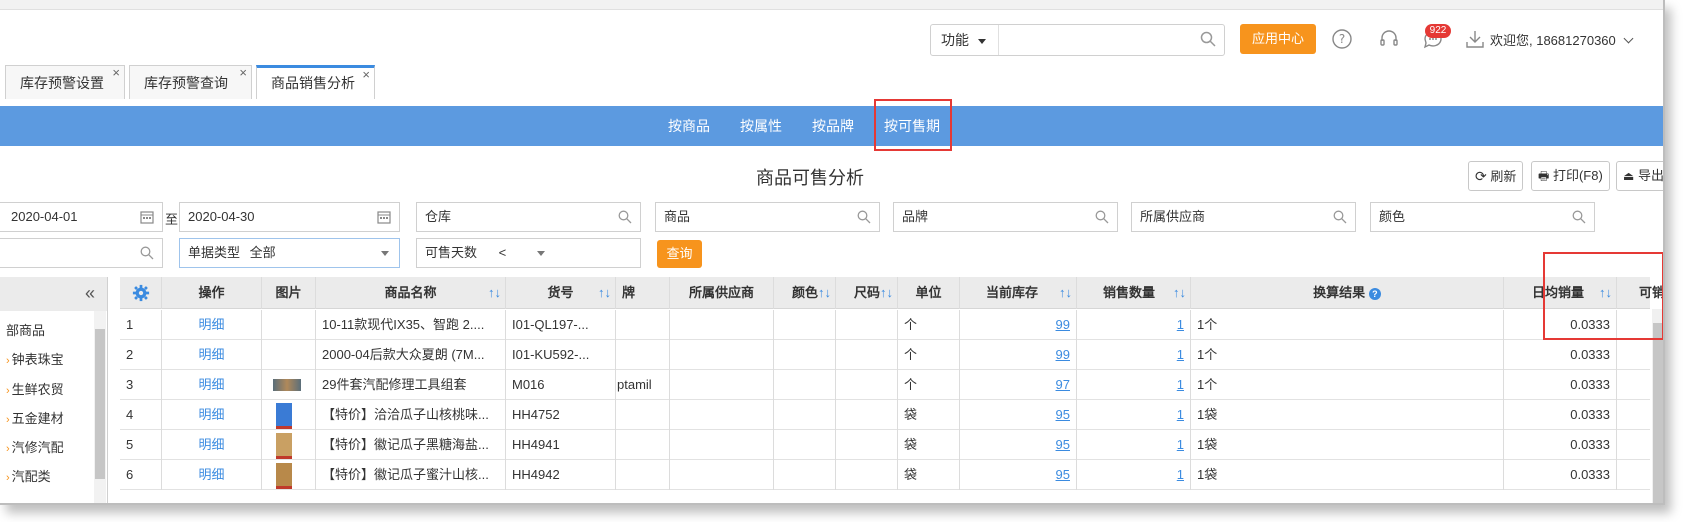  Describe the element at coordinates (1496, 176) in the screenshot. I see `refresh-button: ⟳ 刷新` at that location.